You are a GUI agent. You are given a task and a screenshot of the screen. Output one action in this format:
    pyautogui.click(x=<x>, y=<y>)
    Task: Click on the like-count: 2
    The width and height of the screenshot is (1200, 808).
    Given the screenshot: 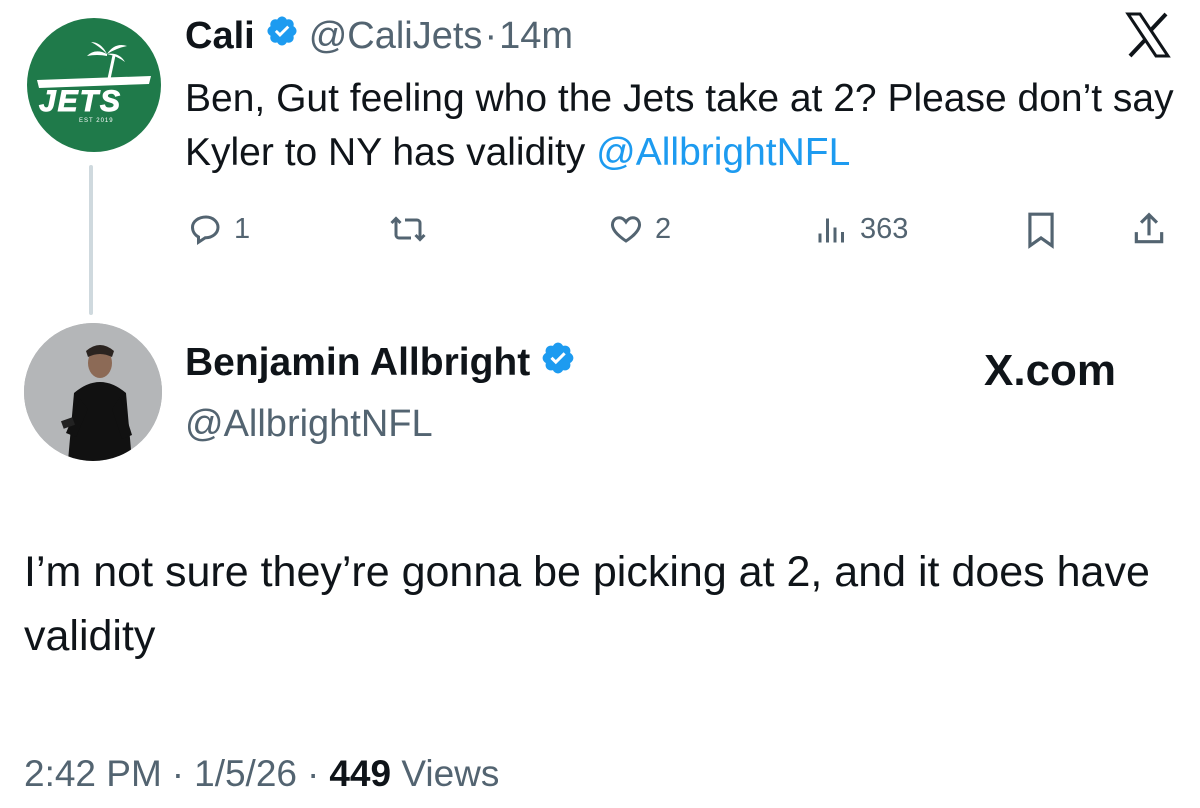 What is the action you would take?
    pyautogui.click(x=663, y=228)
    